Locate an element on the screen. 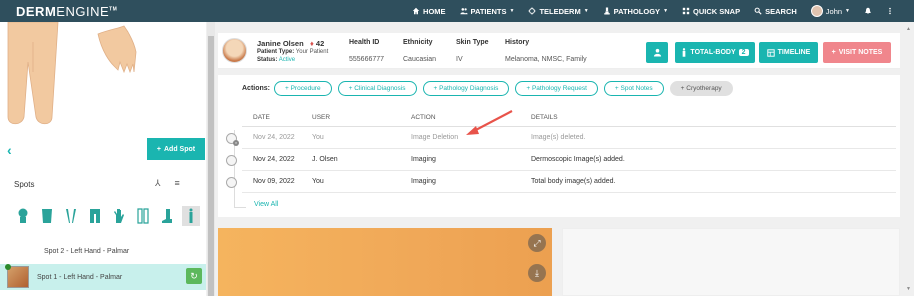 The width and height of the screenshot is (914, 296). image-details-panel is located at coordinates (731, 262).